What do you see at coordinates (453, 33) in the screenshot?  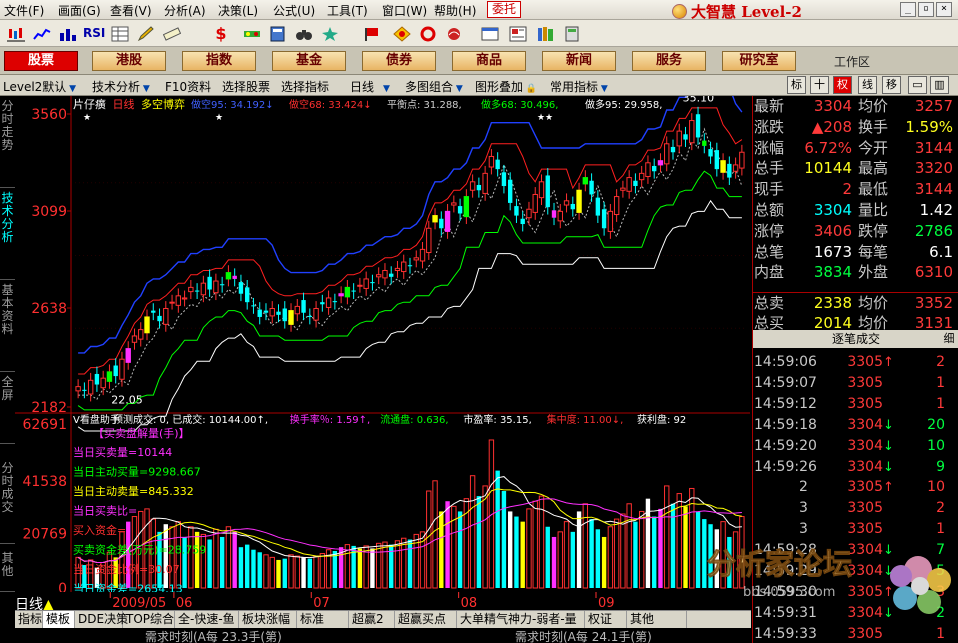 I see `wave-icon-button` at bounding box center [453, 33].